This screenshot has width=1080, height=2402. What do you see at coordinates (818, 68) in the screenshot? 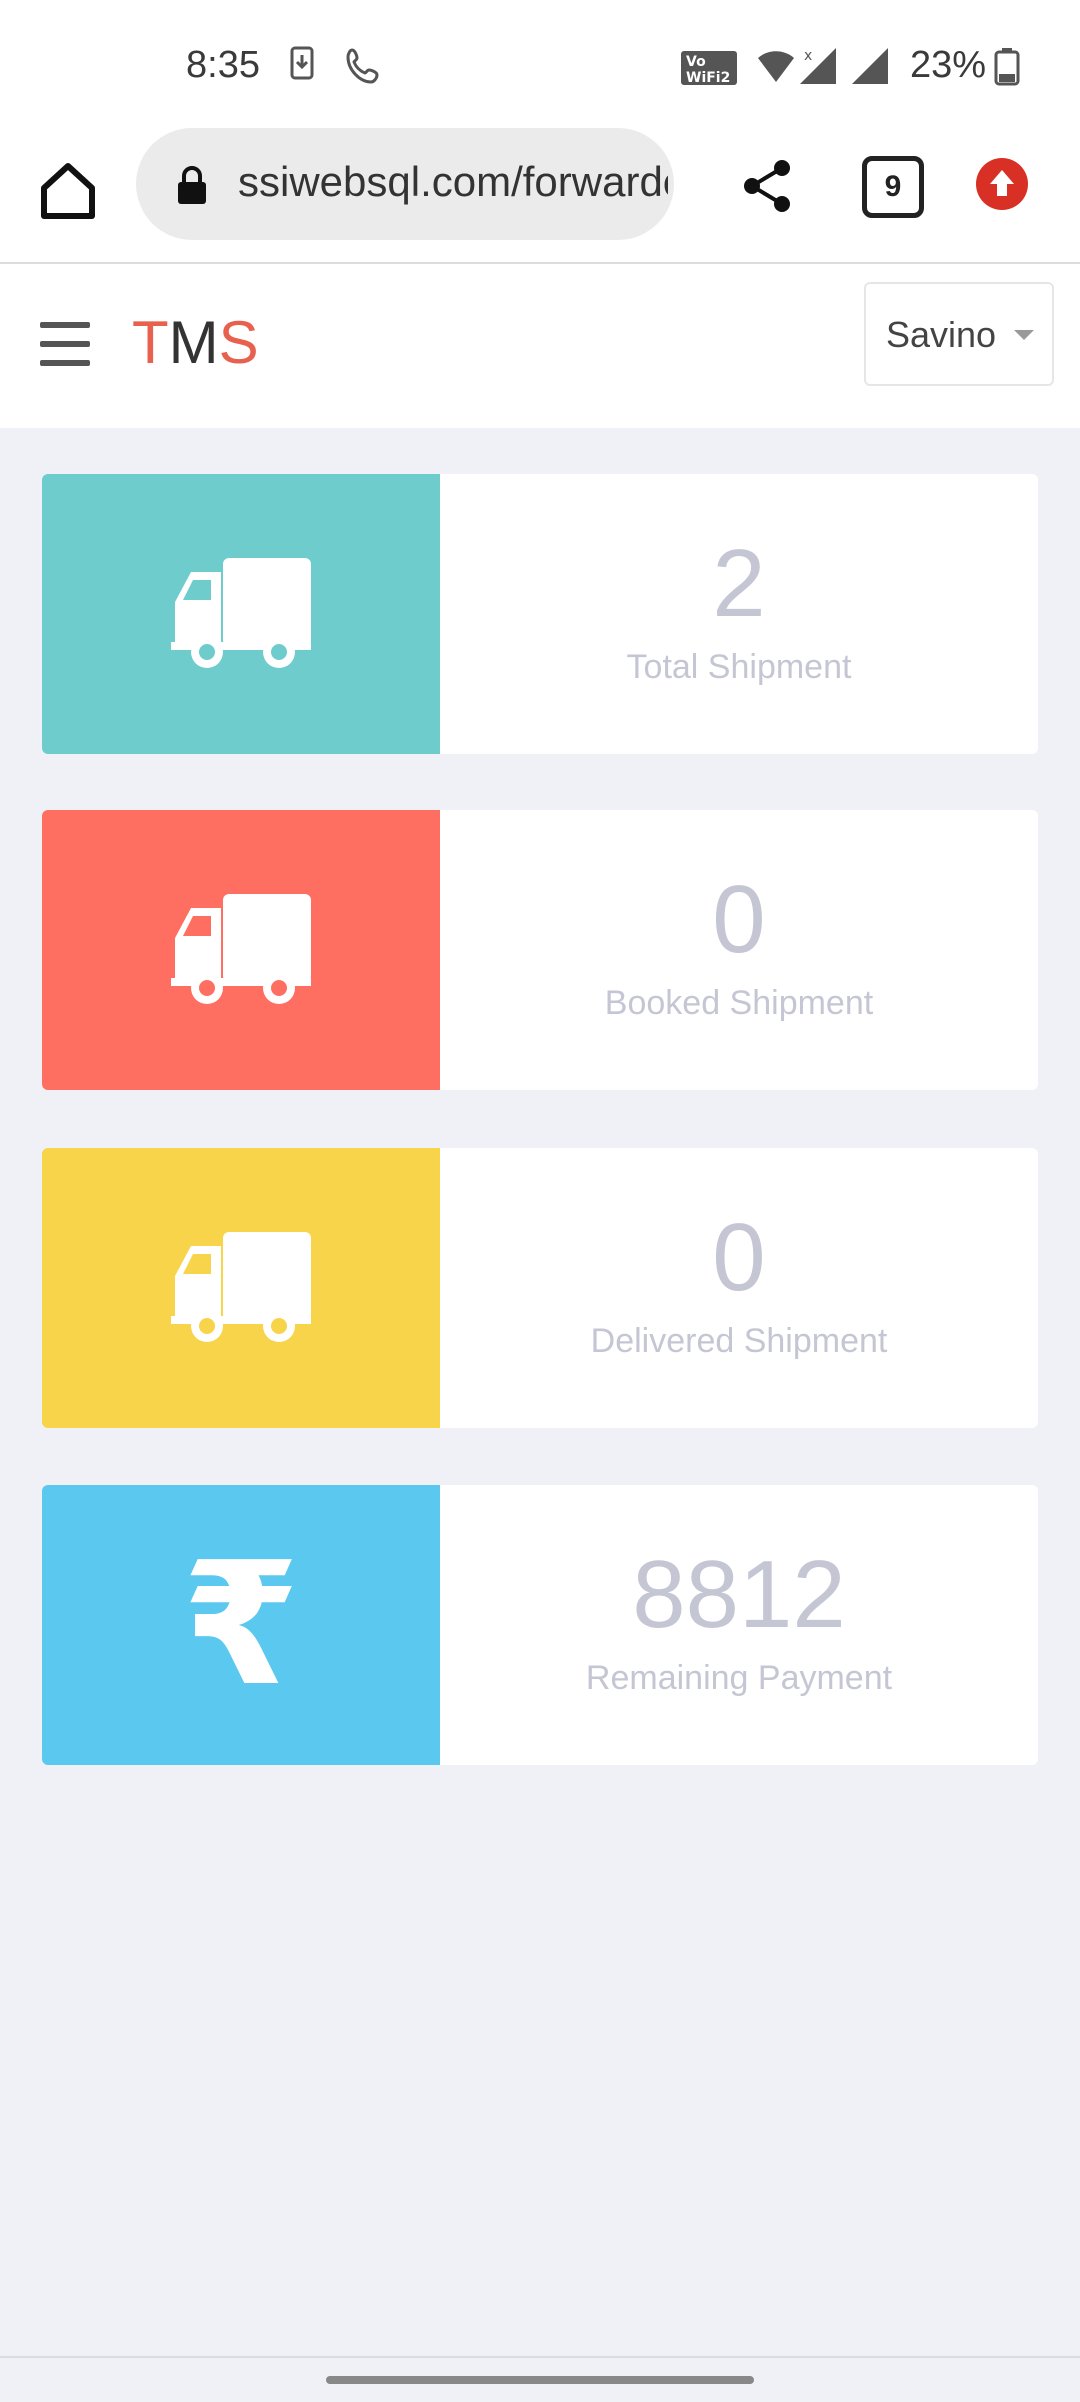
I see `signal-1-icon: x` at bounding box center [818, 68].